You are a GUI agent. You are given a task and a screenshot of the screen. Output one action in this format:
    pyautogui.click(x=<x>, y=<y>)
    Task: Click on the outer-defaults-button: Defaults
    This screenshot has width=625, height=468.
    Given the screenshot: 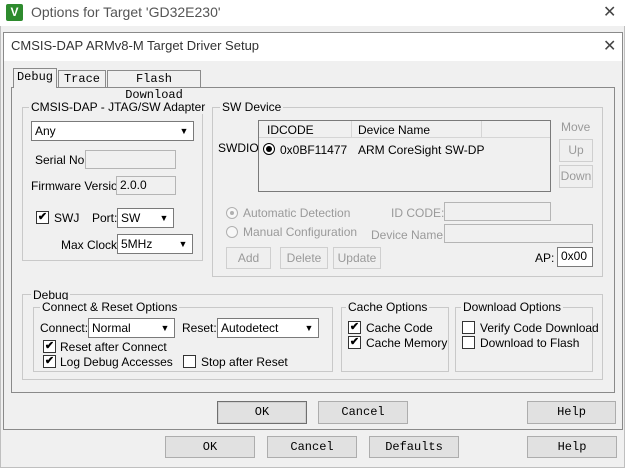 What is the action you would take?
    pyautogui.click(x=414, y=447)
    